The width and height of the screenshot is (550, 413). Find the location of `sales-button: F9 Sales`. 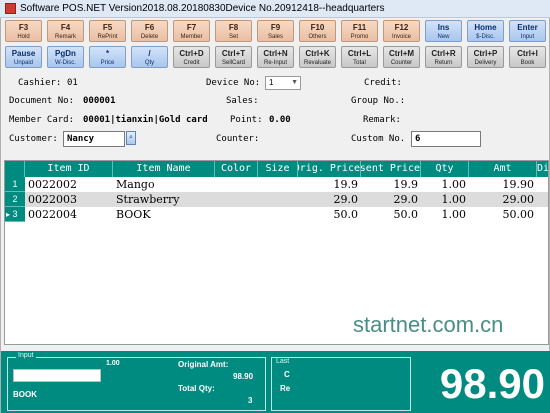

sales-button: F9 Sales is located at coordinates (275, 31).